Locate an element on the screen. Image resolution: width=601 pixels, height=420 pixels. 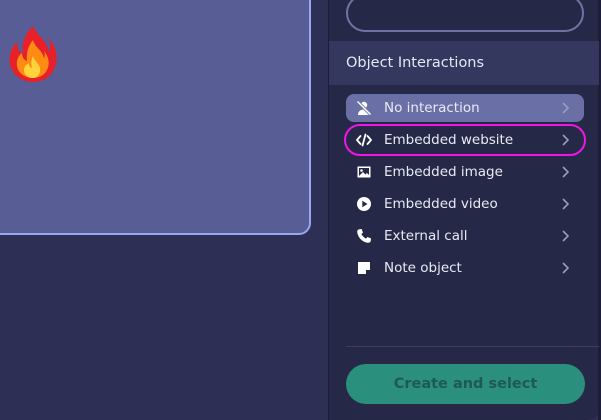
menu-item-label: Embedded website is located at coordinates (449, 140).